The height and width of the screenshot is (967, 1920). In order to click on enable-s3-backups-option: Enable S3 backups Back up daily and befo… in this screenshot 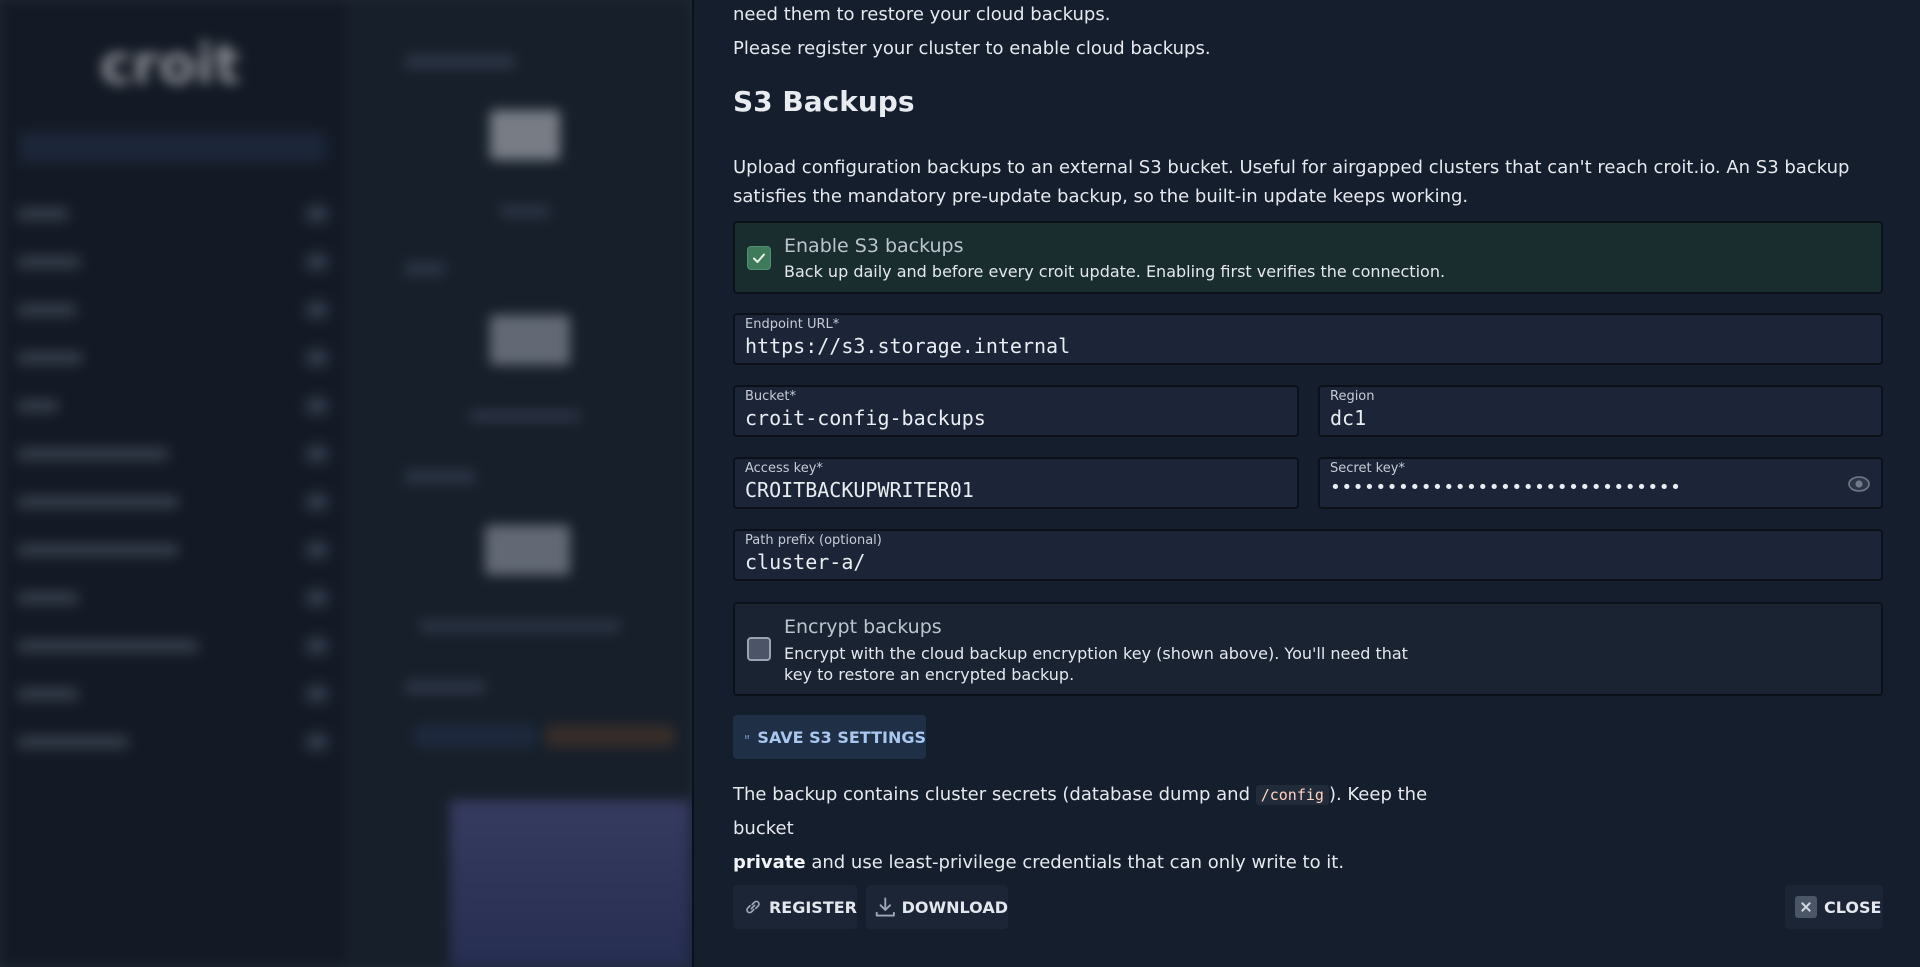, I will do `click(1308, 257)`.